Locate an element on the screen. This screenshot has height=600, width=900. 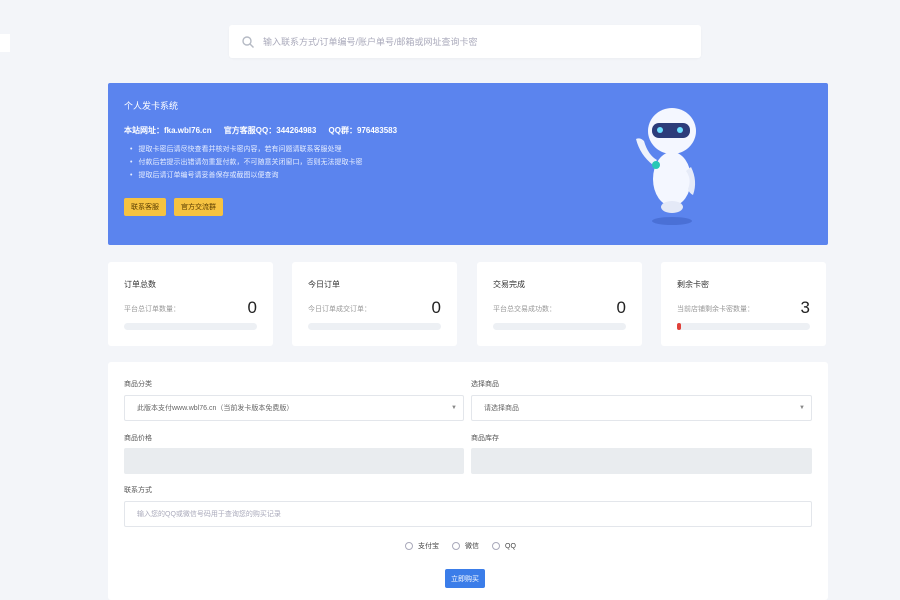
sidebar-edge is located at coordinates (5, 43).